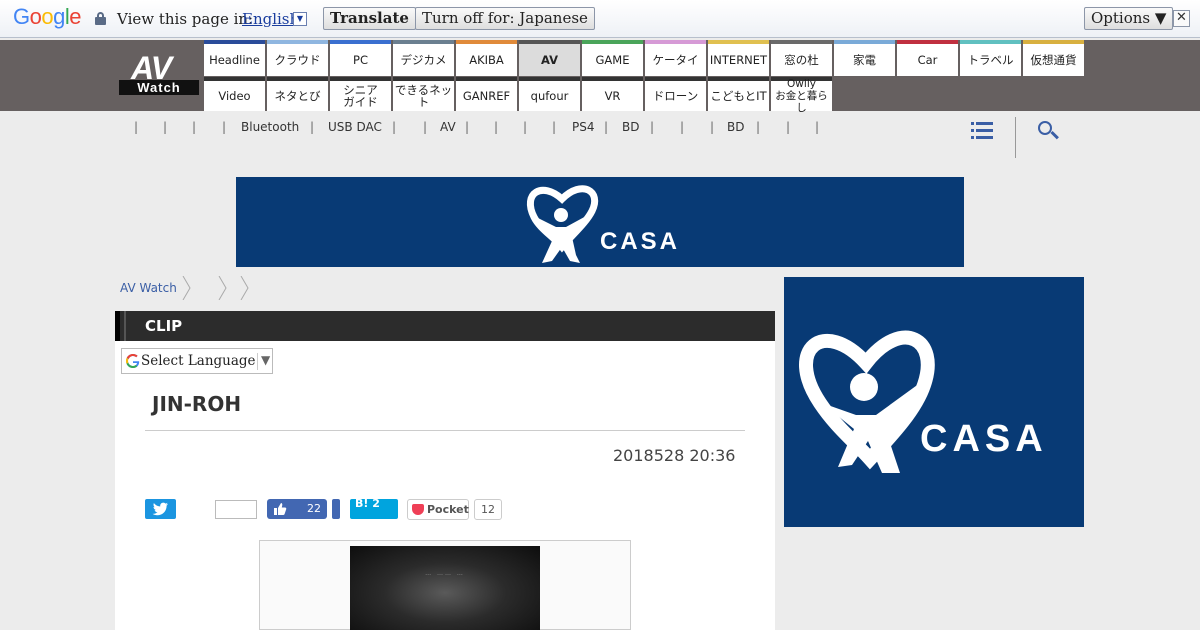 Image resolution: width=1200 pixels, height=630 pixels. I want to click on thumbs-up-icon, so click(280, 509).